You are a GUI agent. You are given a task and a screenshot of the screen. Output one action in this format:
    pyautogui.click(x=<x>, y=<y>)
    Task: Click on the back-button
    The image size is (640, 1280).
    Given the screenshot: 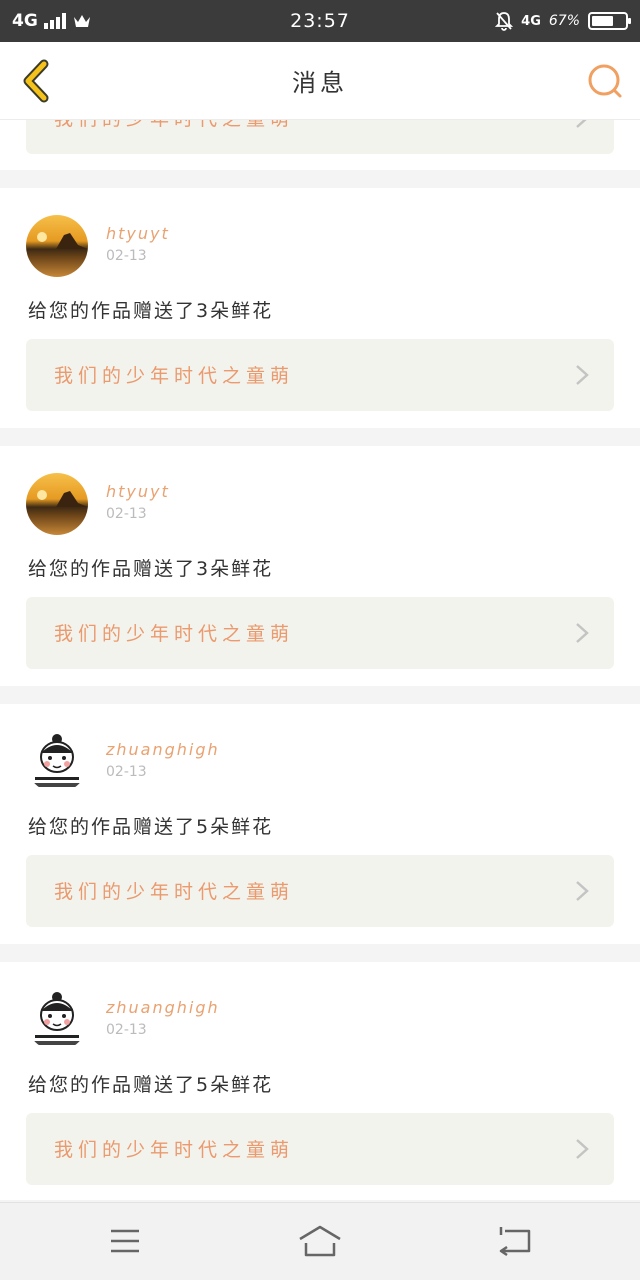 What is the action you would take?
    pyautogui.click(x=38, y=81)
    